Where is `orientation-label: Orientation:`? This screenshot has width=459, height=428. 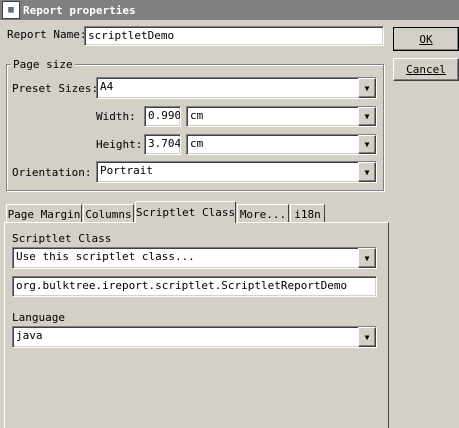
orientation-label: Orientation: is located at coordinates (52, 172).